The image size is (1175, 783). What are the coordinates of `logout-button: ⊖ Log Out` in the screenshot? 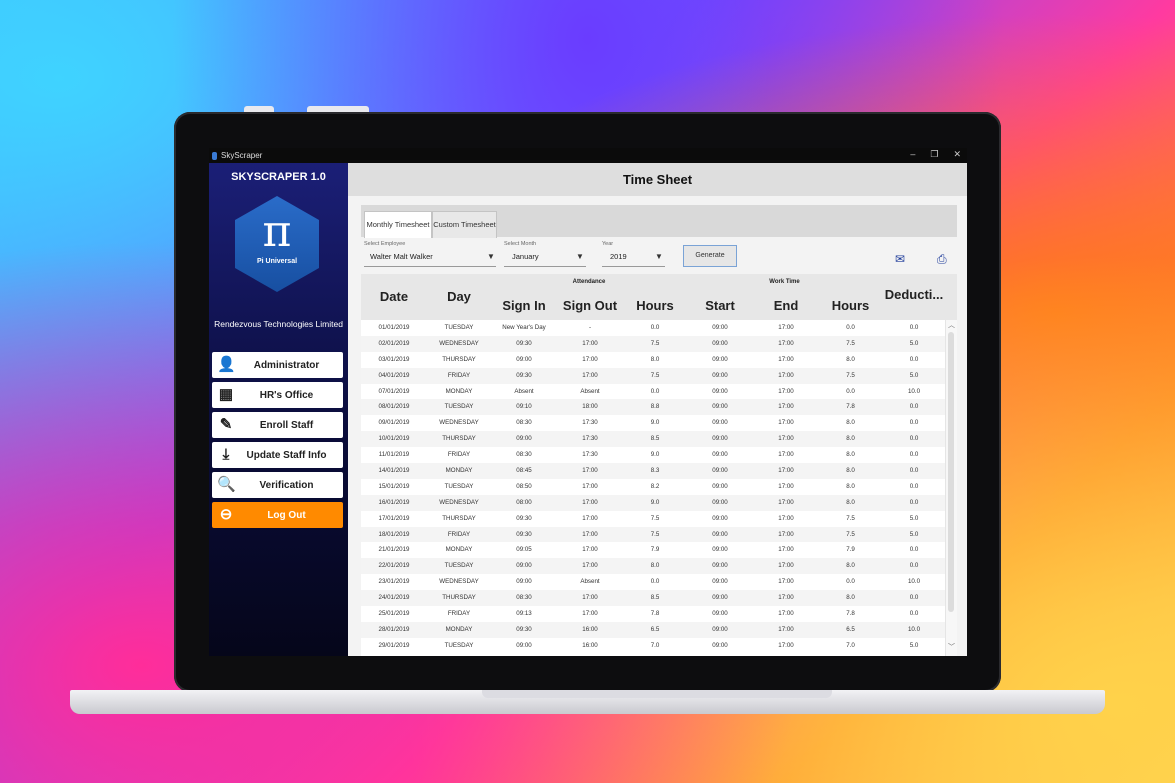 It's located at (277, 515).